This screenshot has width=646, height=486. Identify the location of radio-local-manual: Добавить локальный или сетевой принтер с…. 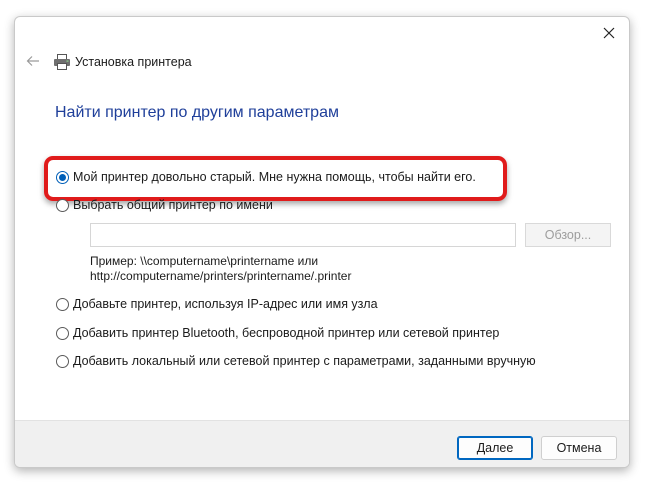
(296, 361).